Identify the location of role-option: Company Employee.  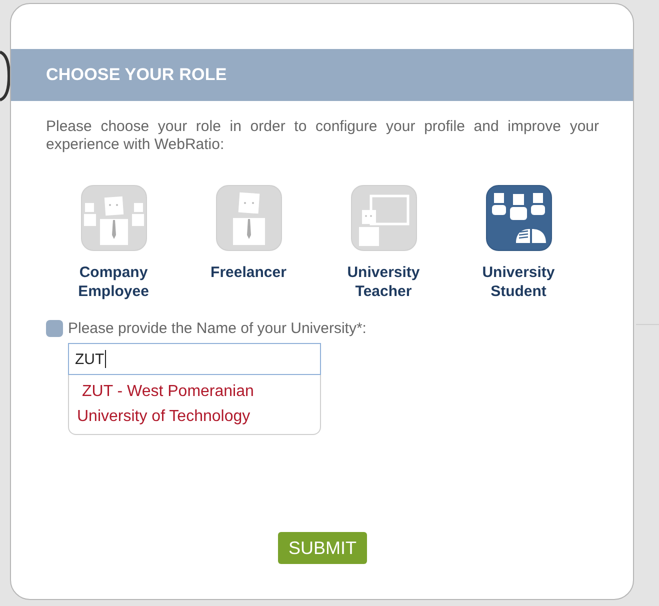
(113, 243).